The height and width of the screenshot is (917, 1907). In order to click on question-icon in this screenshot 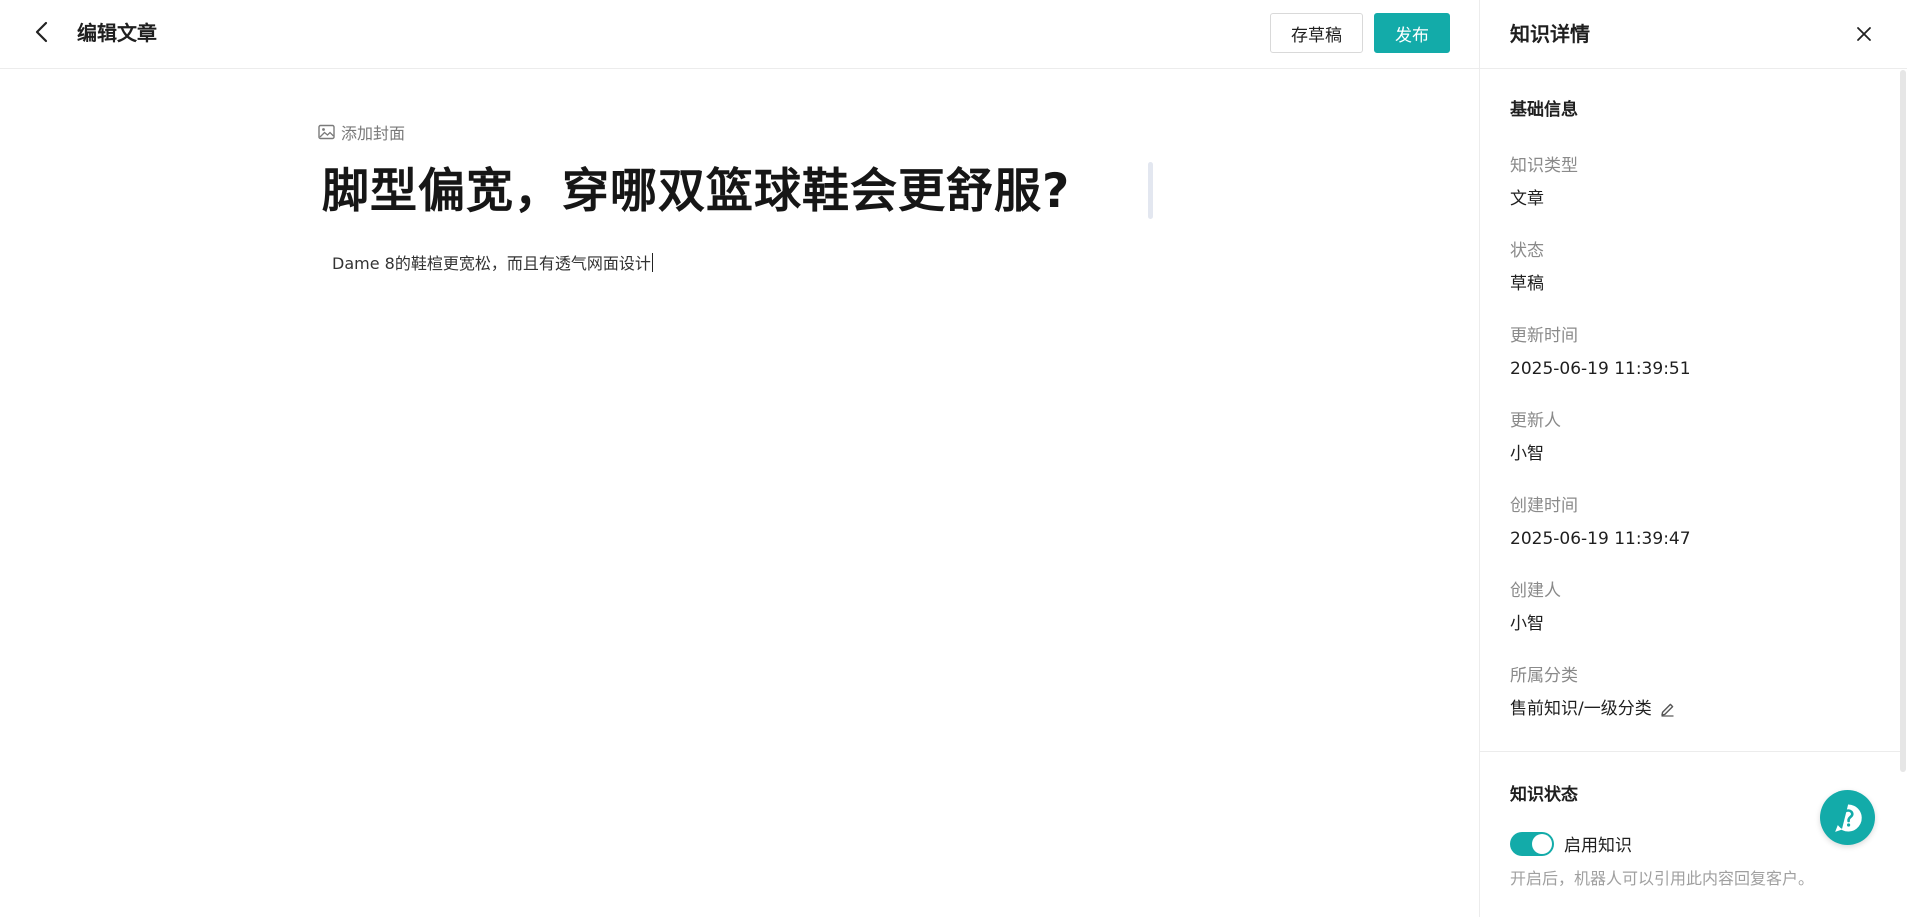, I will do `click(1848, 817)`.